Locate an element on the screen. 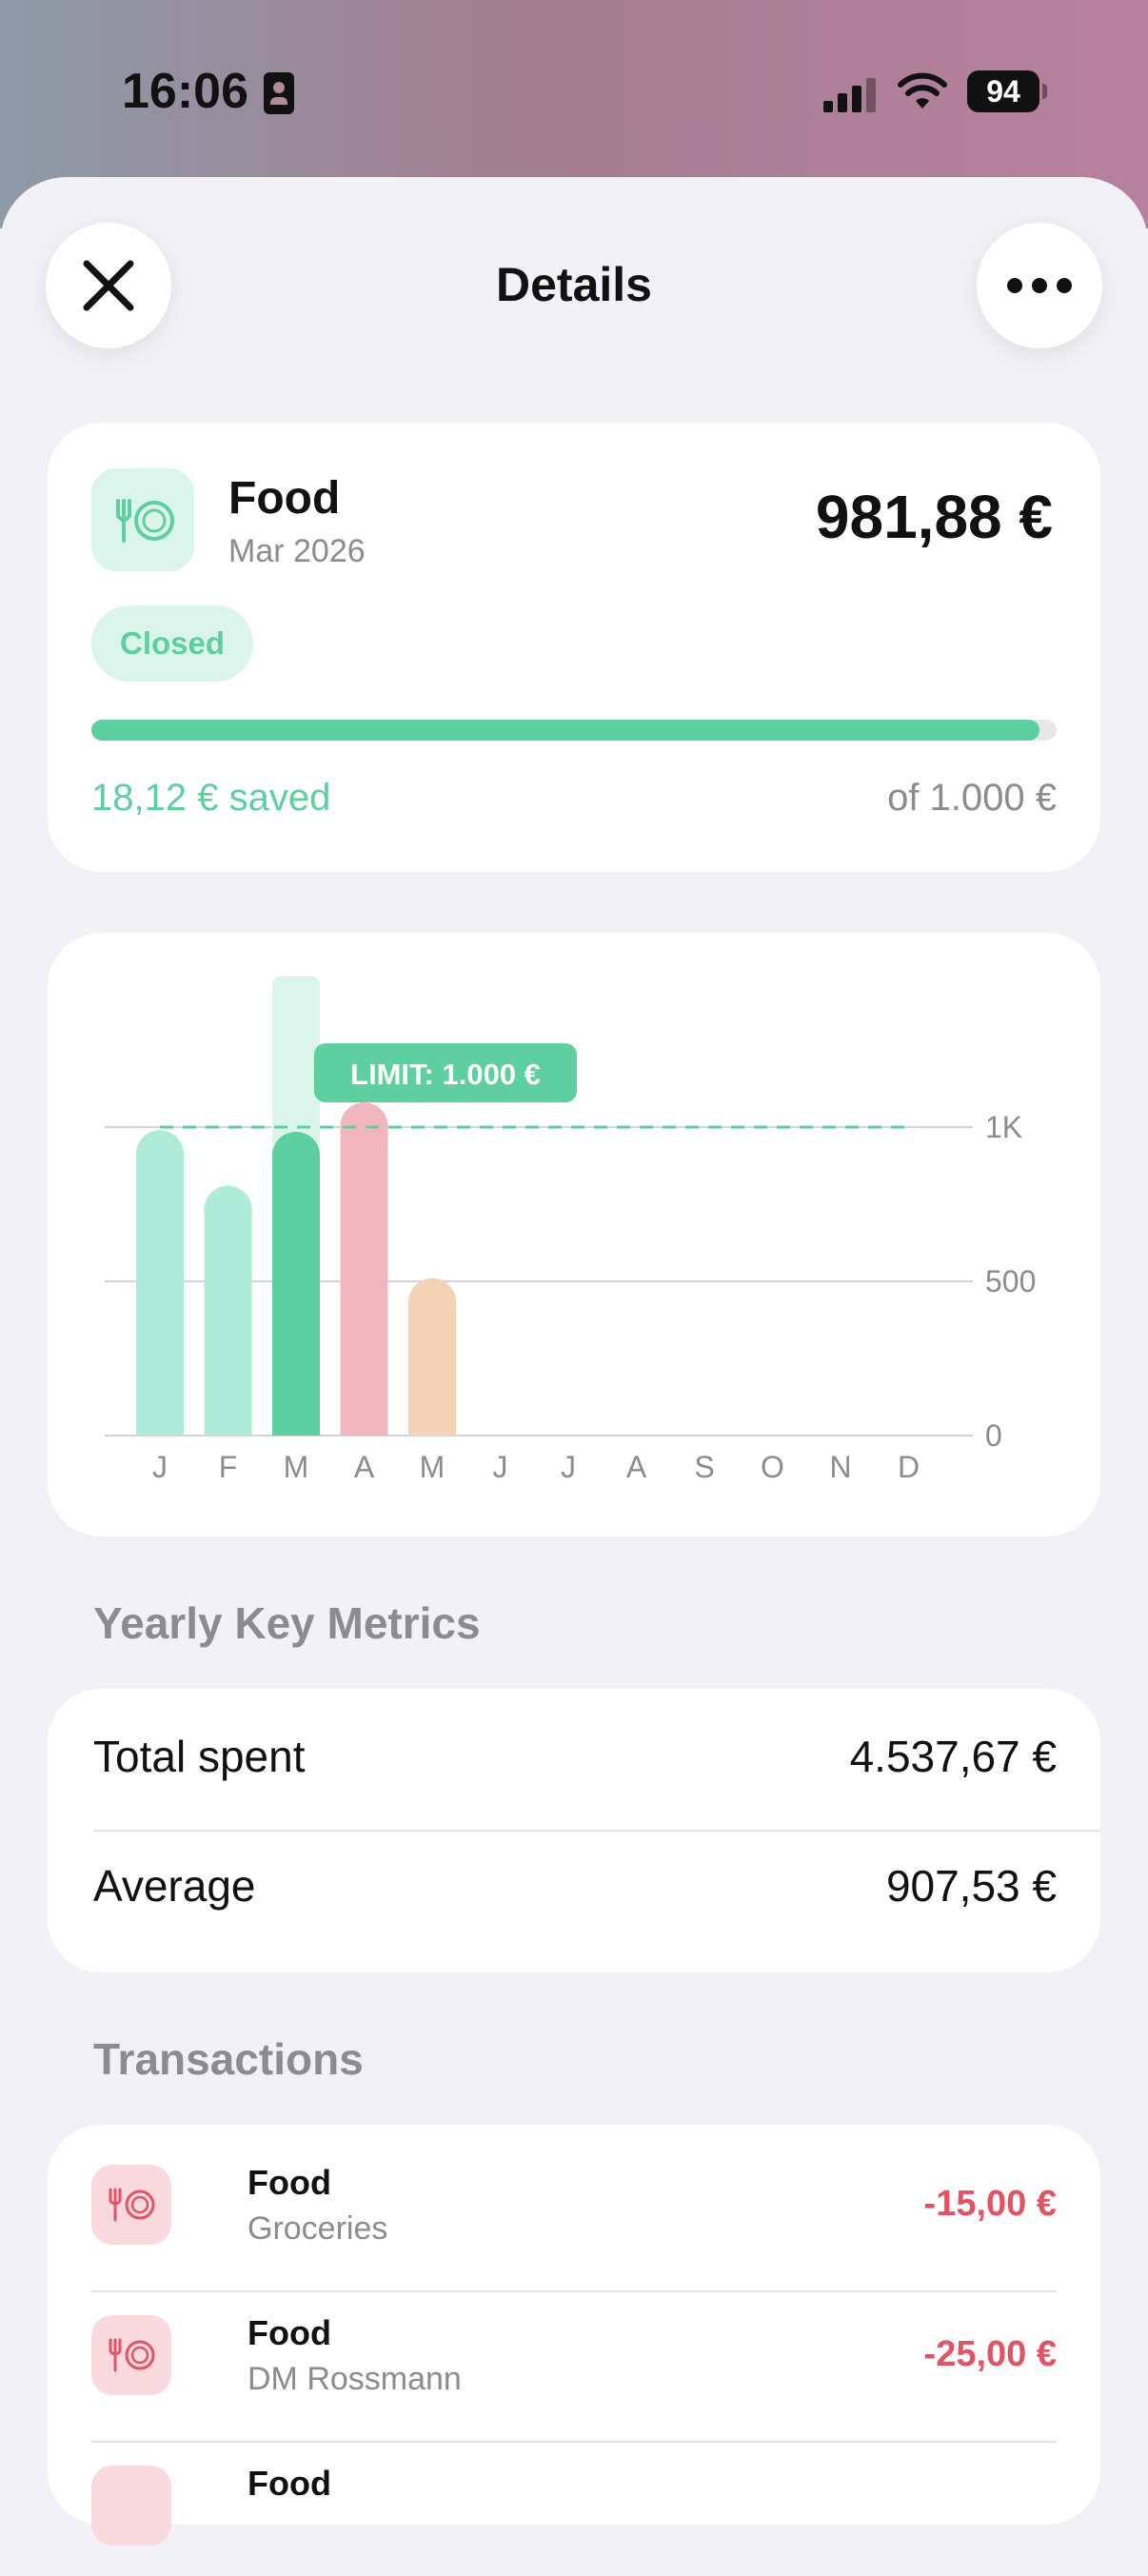 This screenshot has height=2576, width=1148. status-badge: Closed is located at coordinates (172, 644).